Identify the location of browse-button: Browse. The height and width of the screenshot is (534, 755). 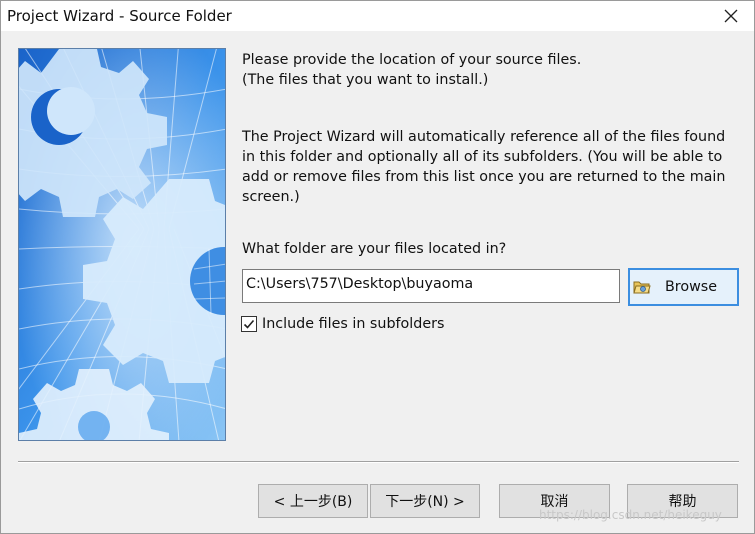
(683, 287).